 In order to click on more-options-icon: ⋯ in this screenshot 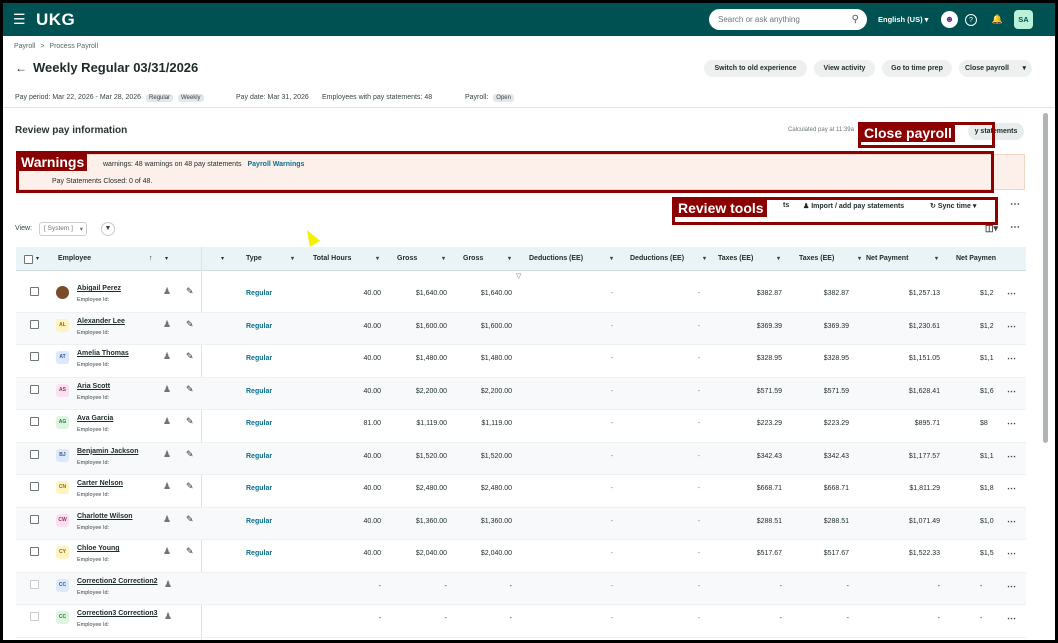, I will do `click(1015, 204)`.